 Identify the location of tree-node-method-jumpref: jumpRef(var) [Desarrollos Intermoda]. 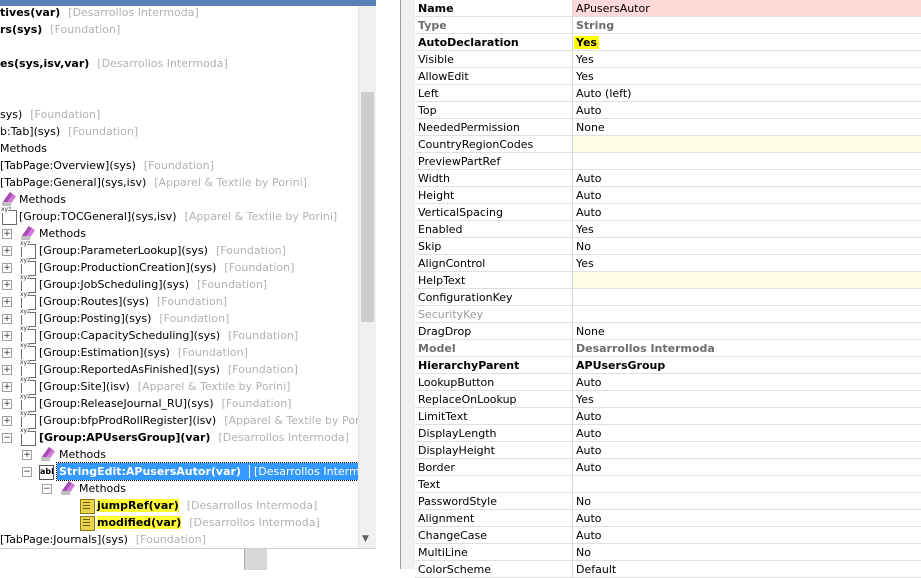
(207, 505).